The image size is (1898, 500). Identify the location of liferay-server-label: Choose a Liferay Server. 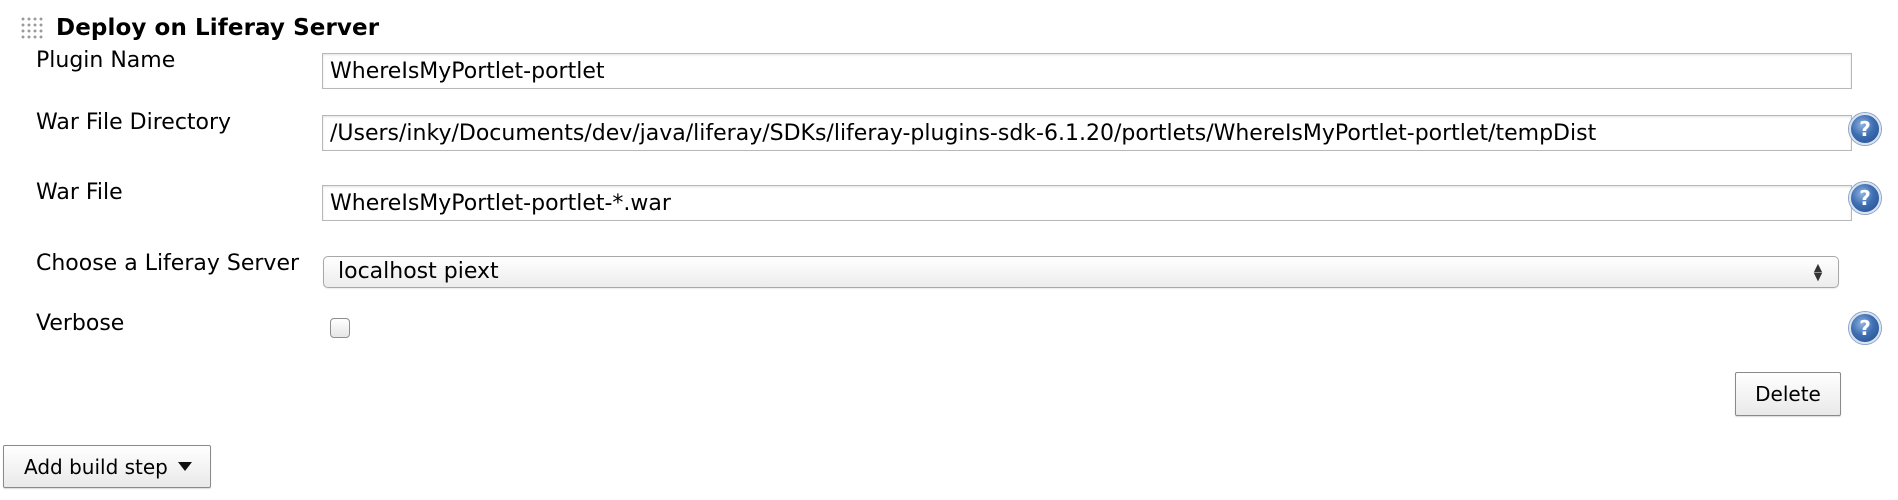
(168, 263).